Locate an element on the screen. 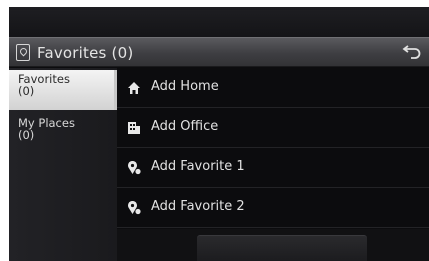 The width and height of the screenshot is (429, 261). bottom-action-button is located at coordinates (282, 248).